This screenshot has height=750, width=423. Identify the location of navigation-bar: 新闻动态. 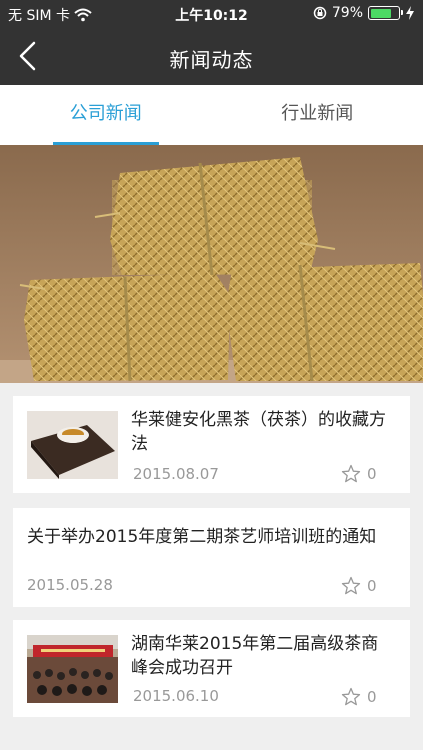
(211, 56).